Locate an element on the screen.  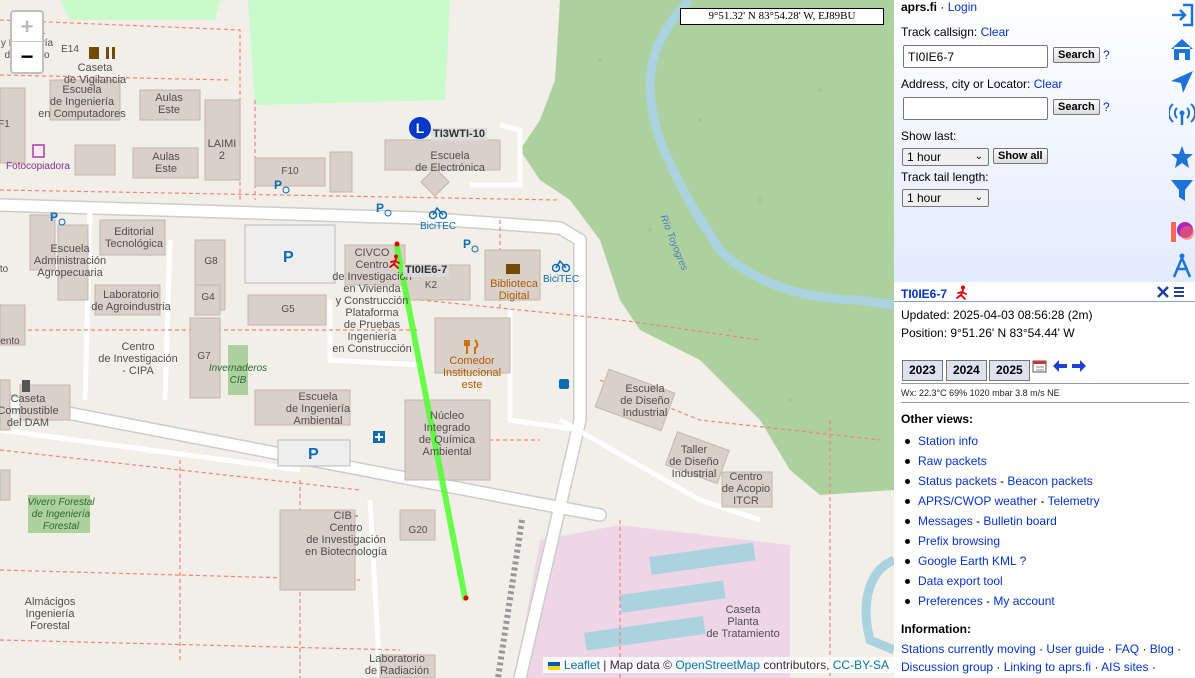
other-view-link: Google Earth KML is located at coordinates (967, 561).